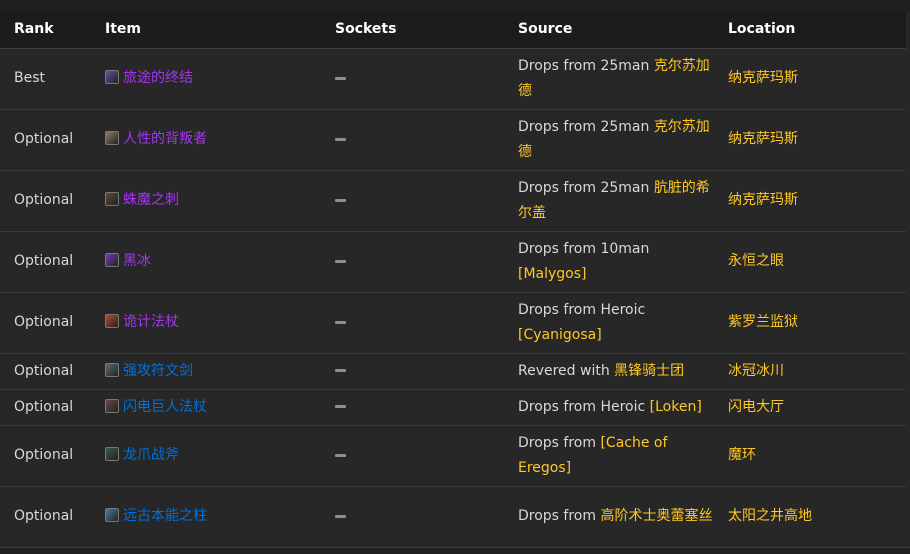  Describe the element at coordinates (165, 407) in the screenshot. I see `item-link: 闪电巨人法杖` at that location.